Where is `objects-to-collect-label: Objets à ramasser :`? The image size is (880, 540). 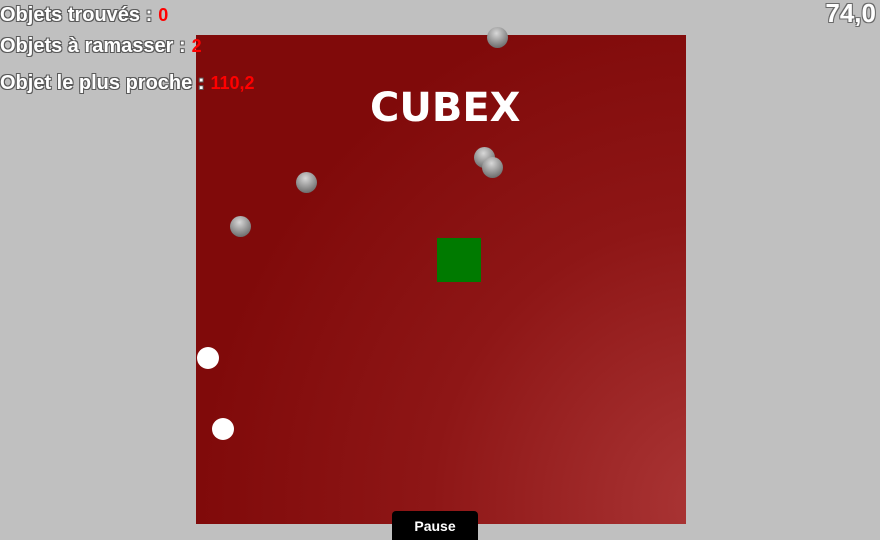 objects-to-collect-label: Objets à ramasser : is located at coordinates (93, 46).